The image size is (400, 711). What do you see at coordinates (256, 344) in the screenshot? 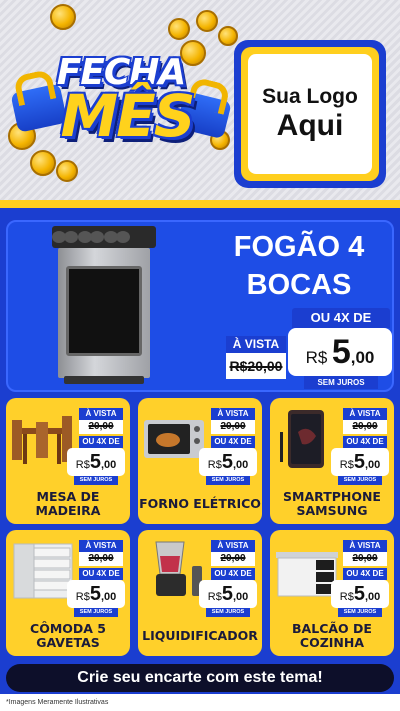
I see `featured-cash-label: À VISTA` at bounding box center [256, 344].